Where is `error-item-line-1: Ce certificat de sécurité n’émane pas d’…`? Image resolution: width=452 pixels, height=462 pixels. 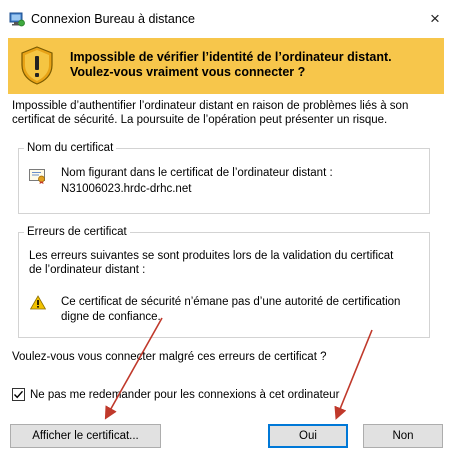
error-item-line-1: Ce certificat de sécurité n’émane pas d’… is located at coordinates (231, 302).